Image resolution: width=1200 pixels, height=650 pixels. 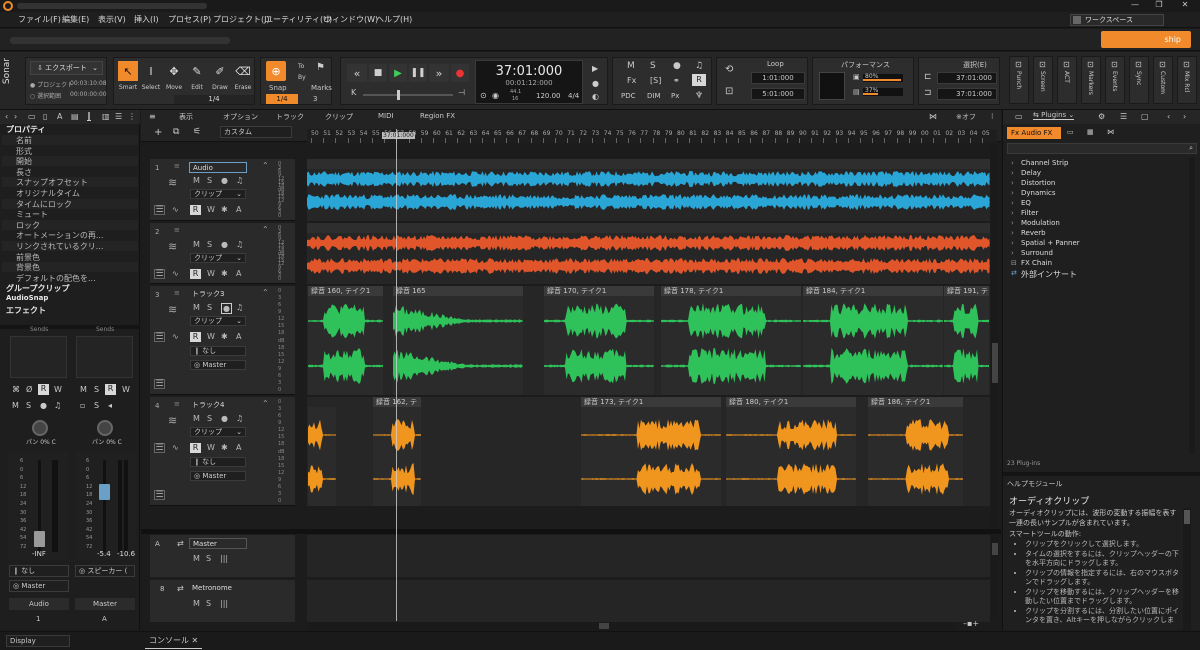 What do you see at coordinates (118, 116) in the screenshot?
I see `list-tab-icon: ☰` at bounding box center [118, 116].